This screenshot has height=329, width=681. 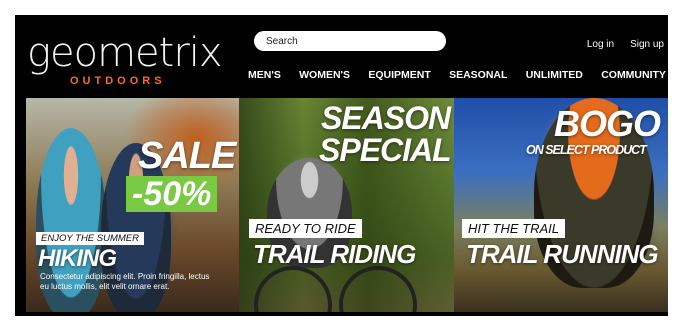 I want to click on search-box, so click(x=350, y=41).